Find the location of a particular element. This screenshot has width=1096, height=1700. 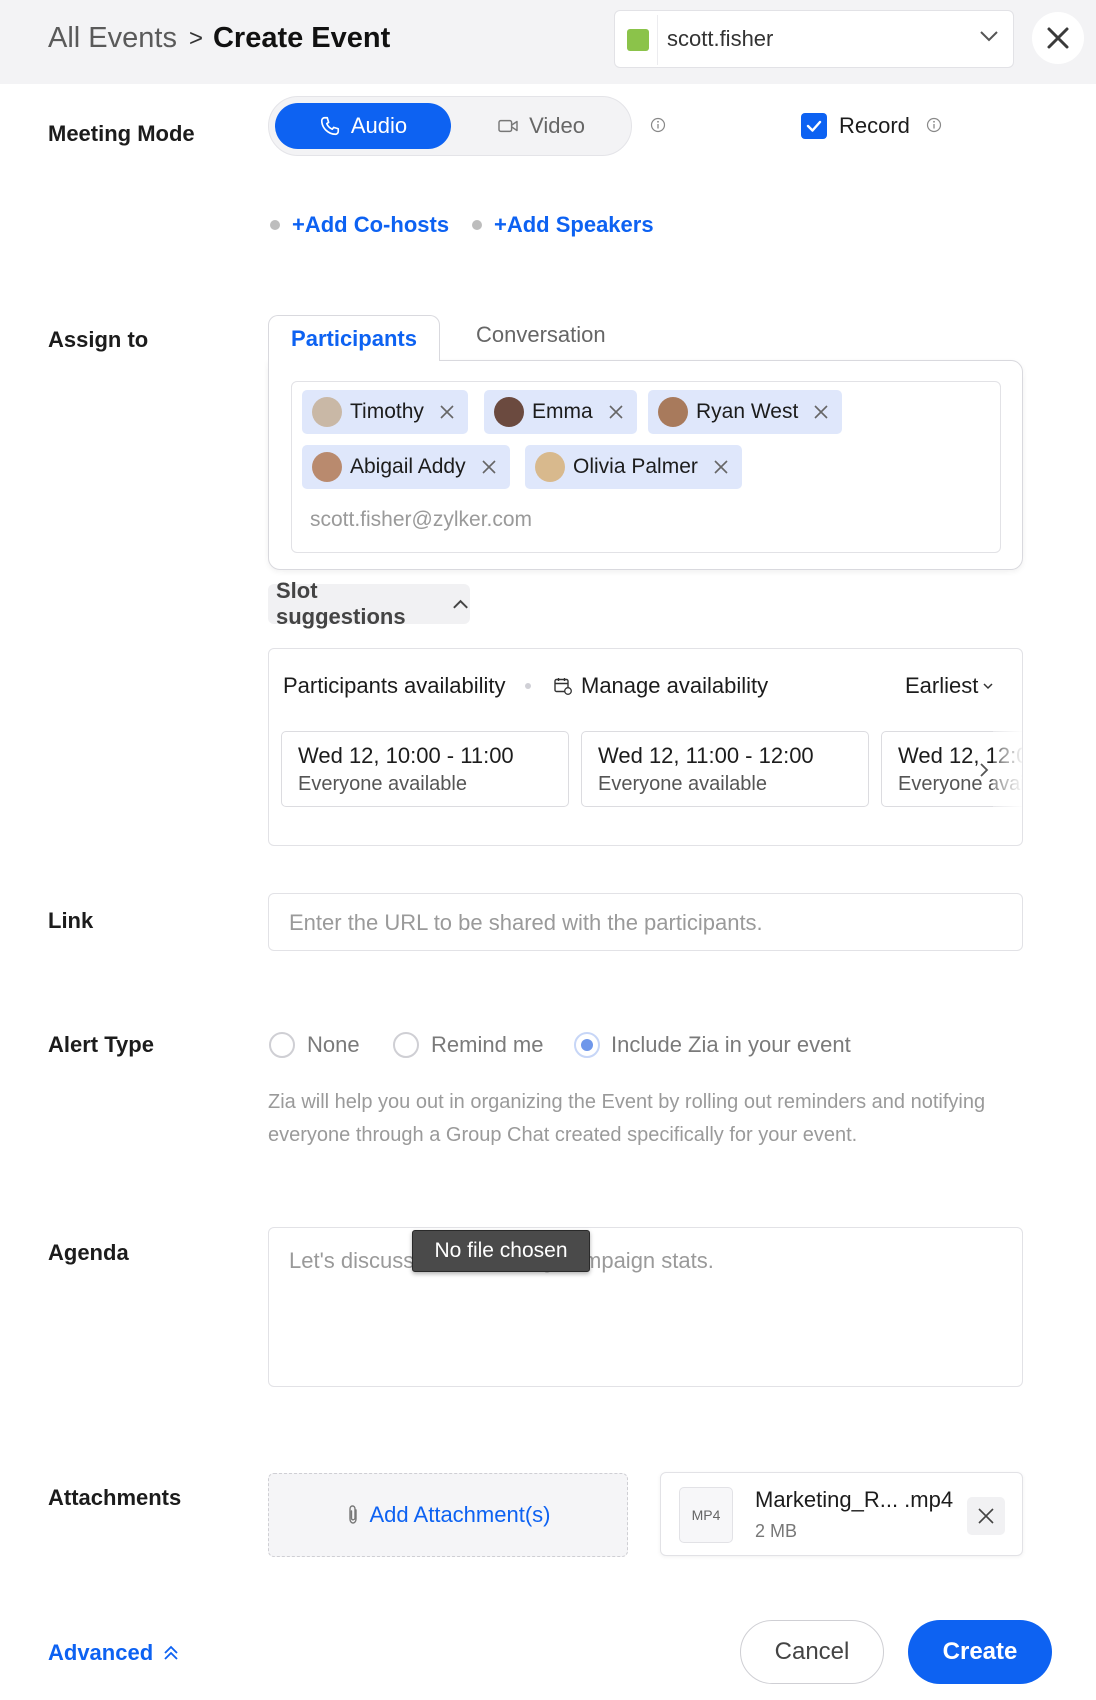

paperclip-icon is located at coordinates (352, 1514).